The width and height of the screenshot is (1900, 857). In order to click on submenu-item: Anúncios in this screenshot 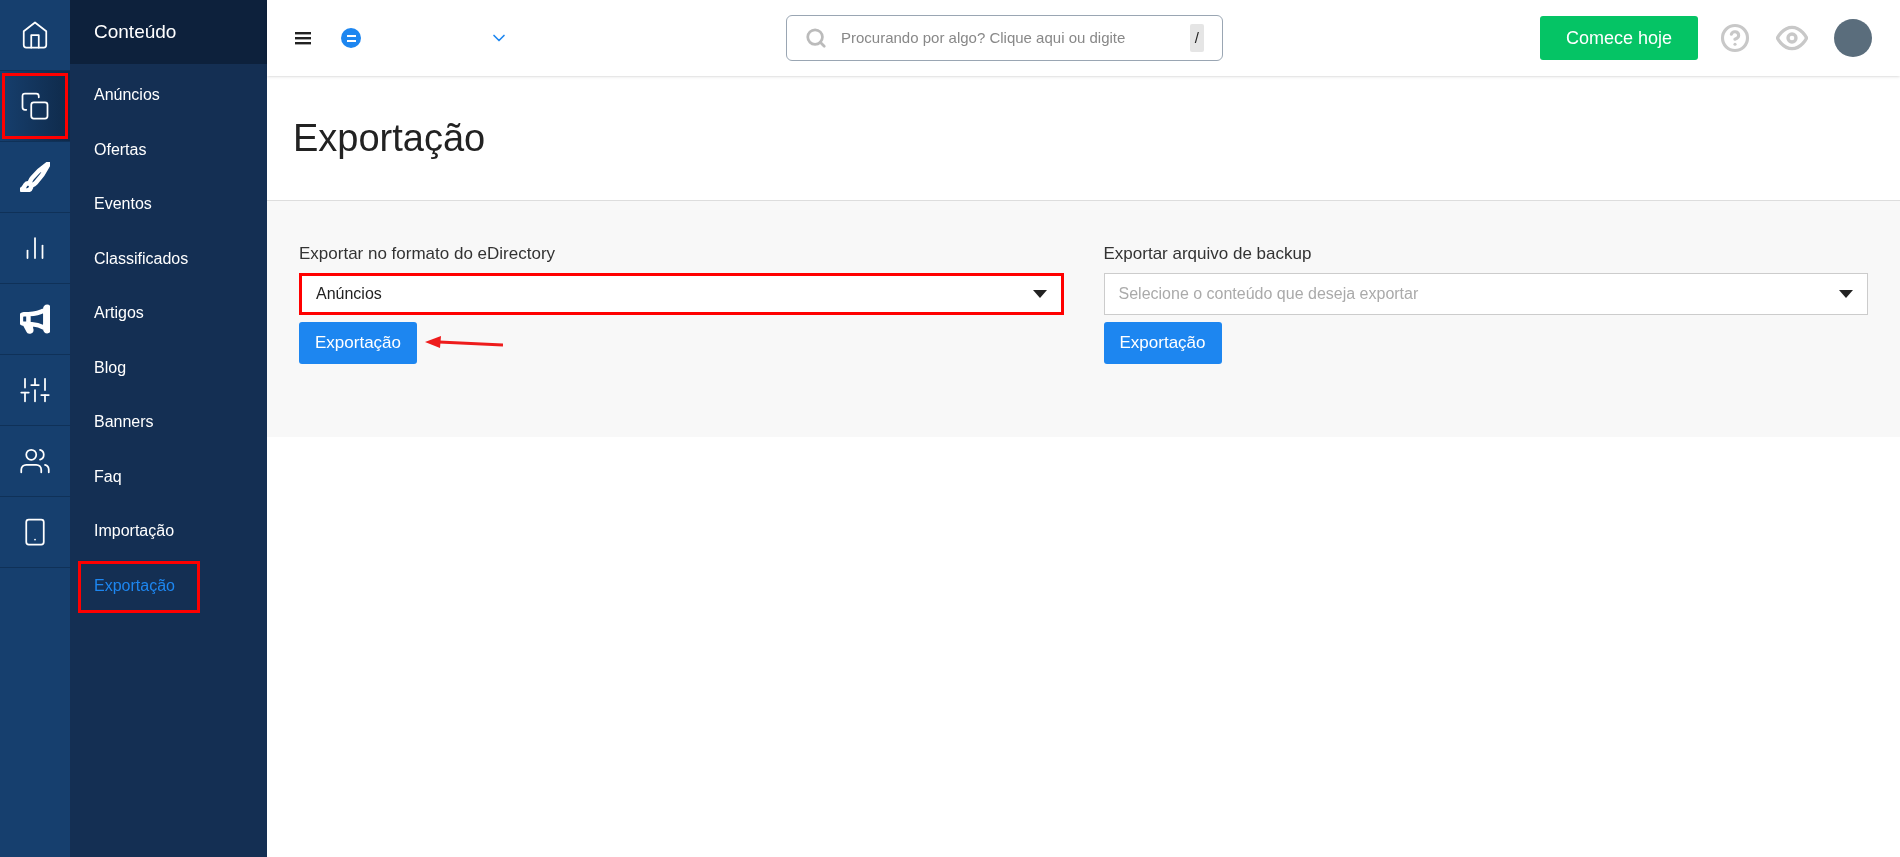, I will do `click(127, 95)`.